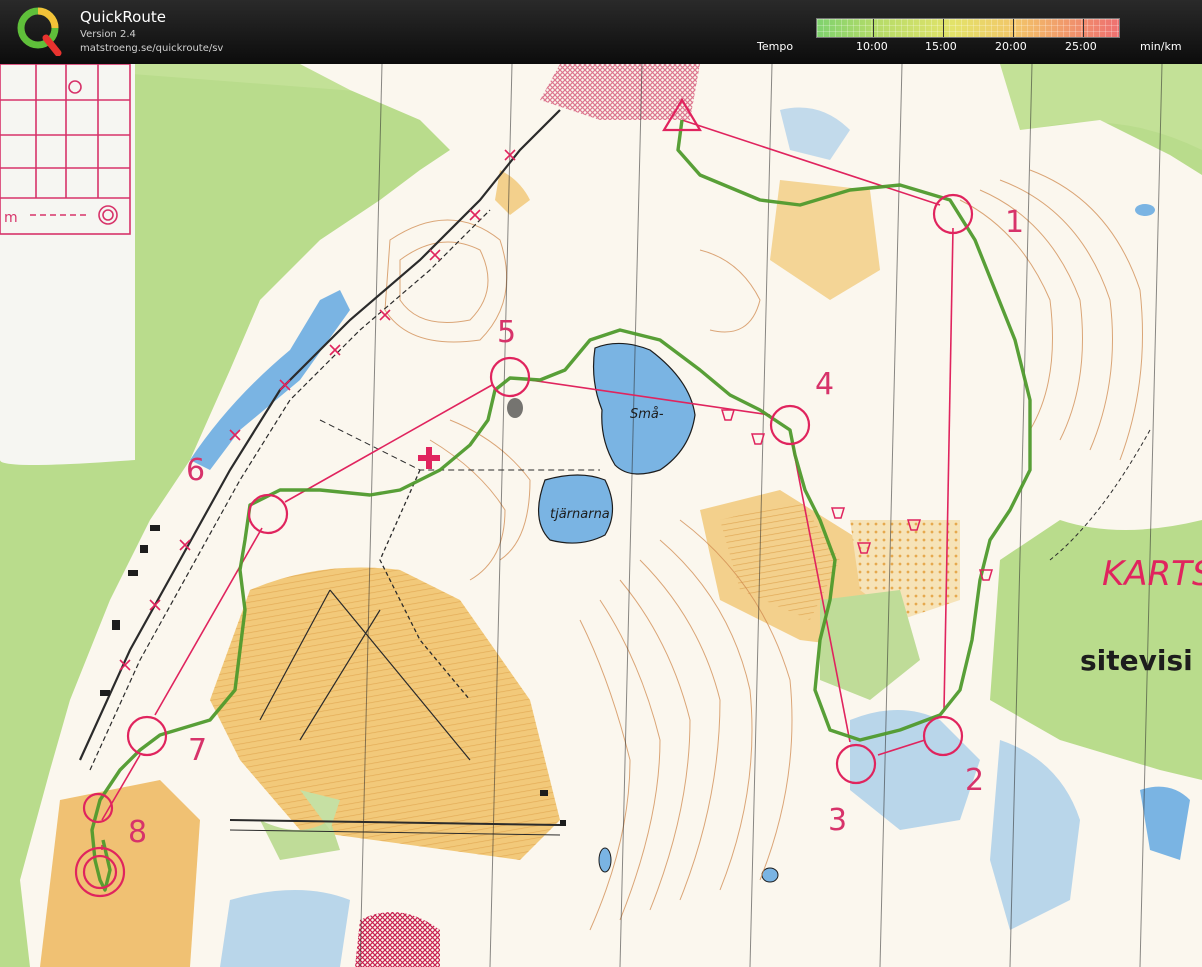 Image resolution: width=1202 pixels, height=967 pixels. I want to click on tempo-tick-label: 20:00, so click(1011, 46).